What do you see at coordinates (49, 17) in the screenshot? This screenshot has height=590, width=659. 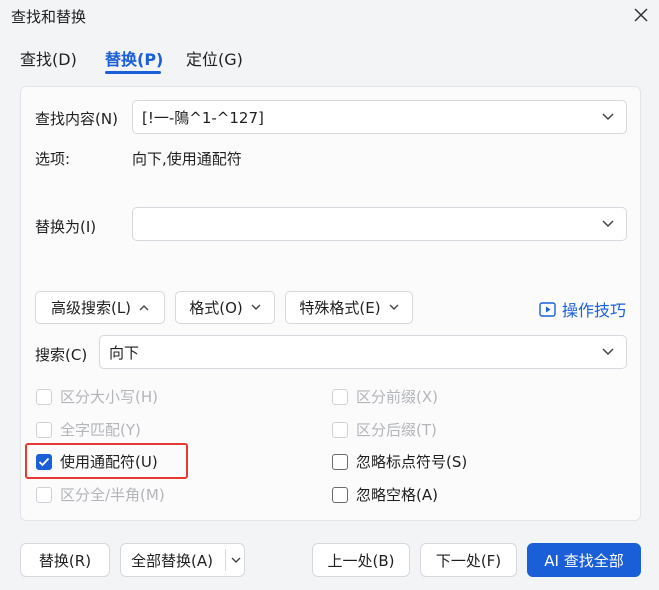 I see `window-title: 查找和替换` at bounding box center [49, 17].